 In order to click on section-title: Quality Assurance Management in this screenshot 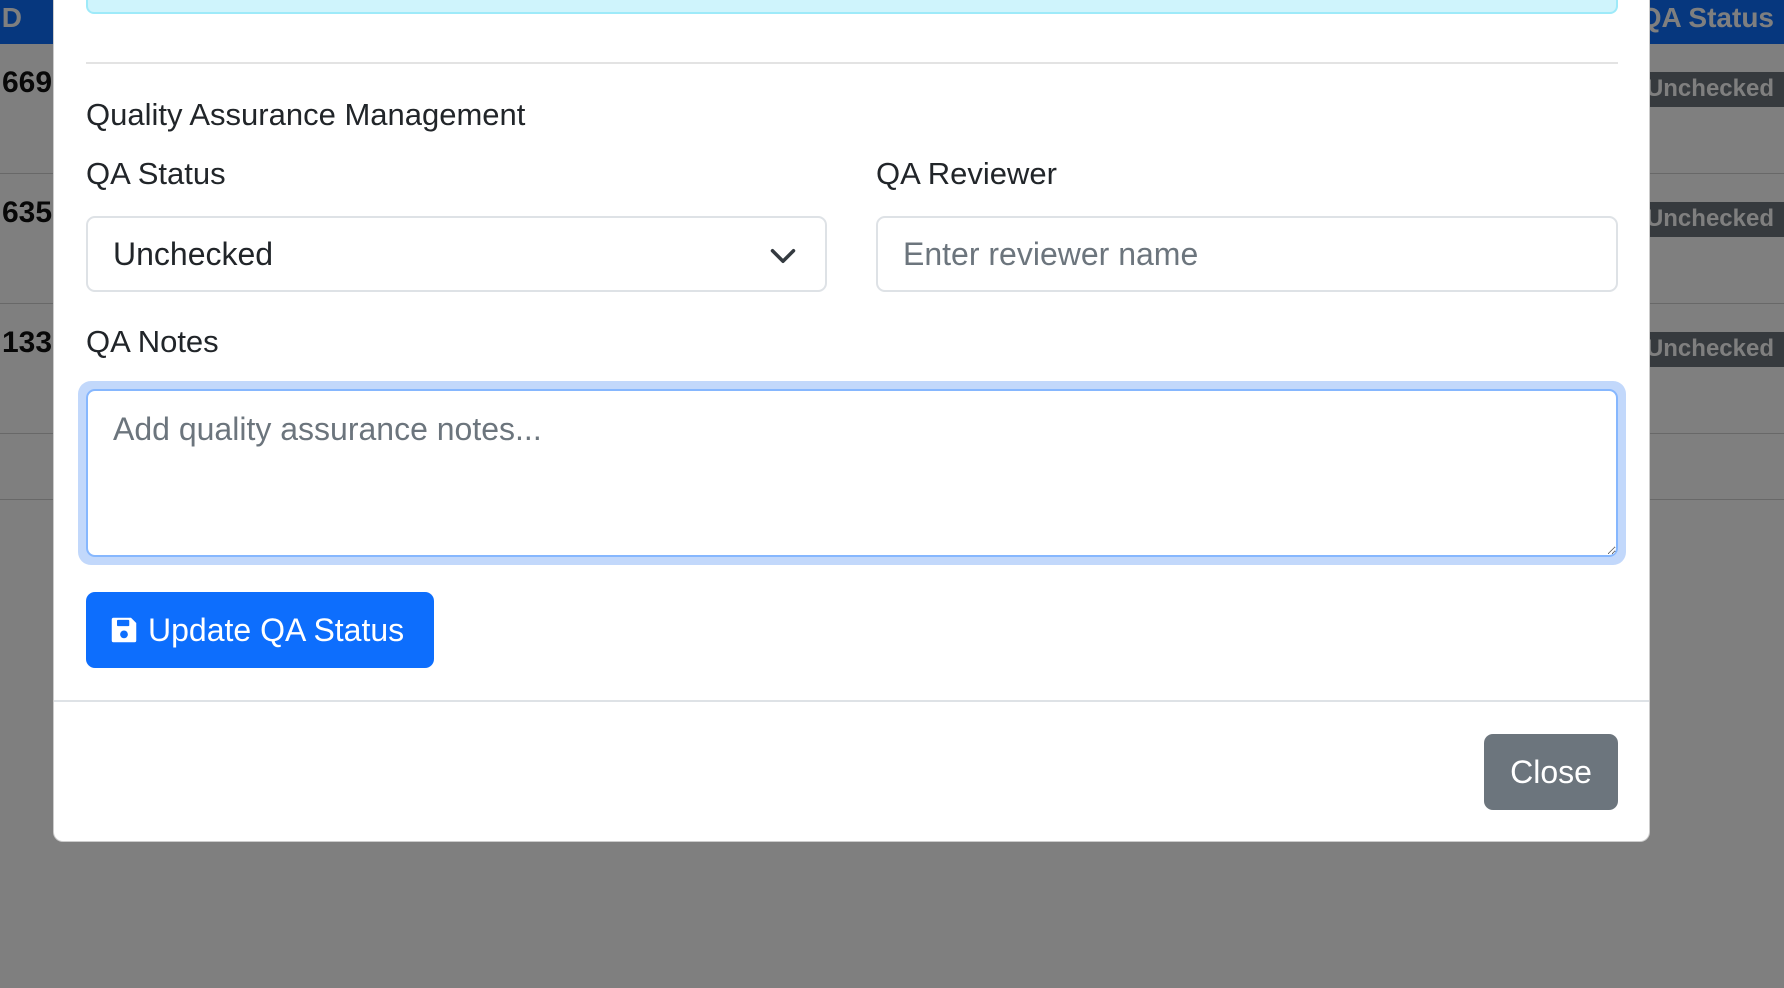, I will do `click(306, 114)`.